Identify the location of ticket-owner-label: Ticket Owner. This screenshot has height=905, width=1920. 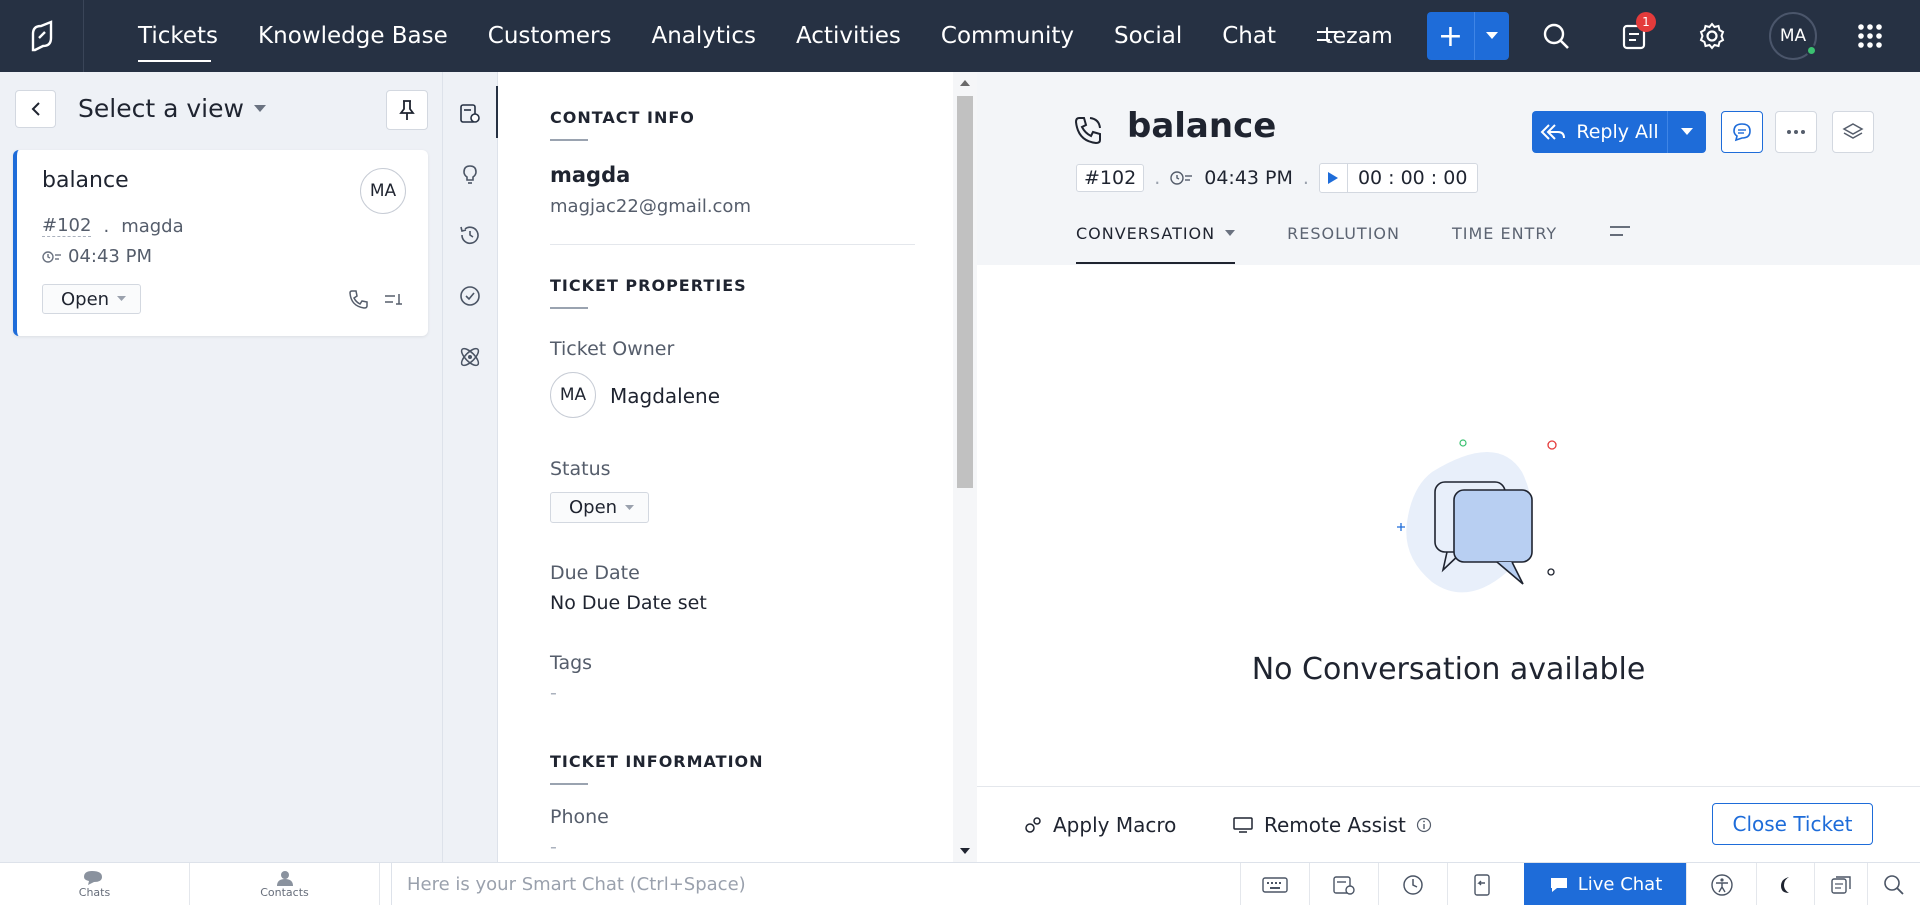
(612, 349).